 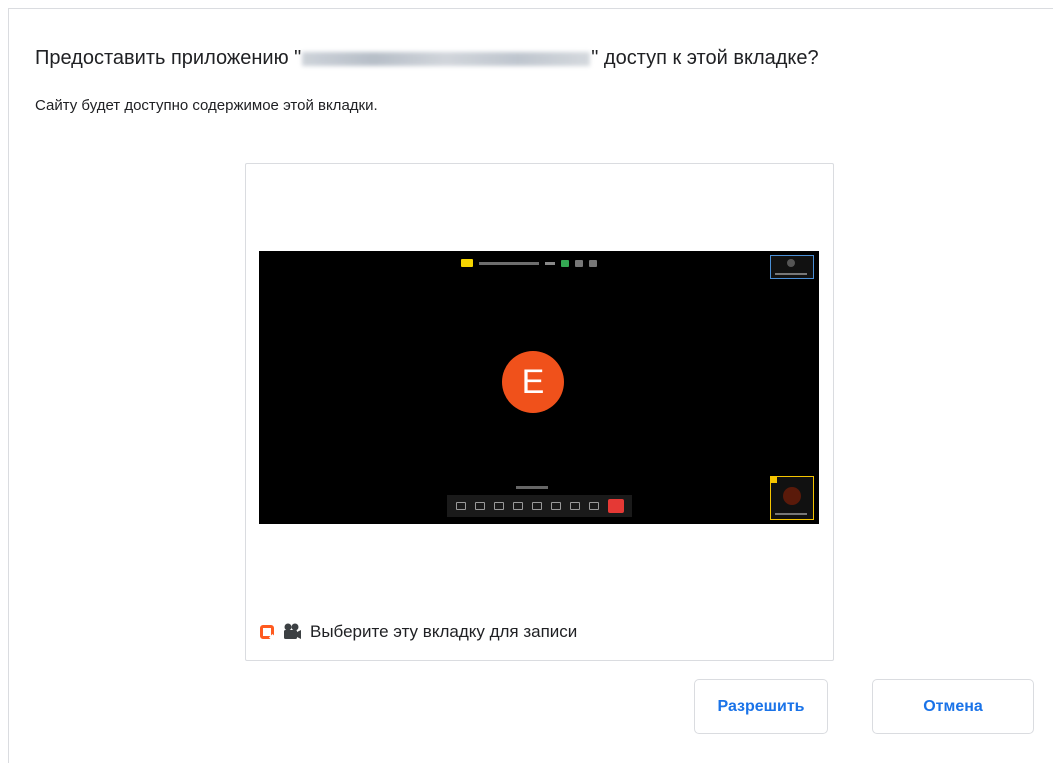 I want to click on site-favicon-icon, so click(x=267, y=632).